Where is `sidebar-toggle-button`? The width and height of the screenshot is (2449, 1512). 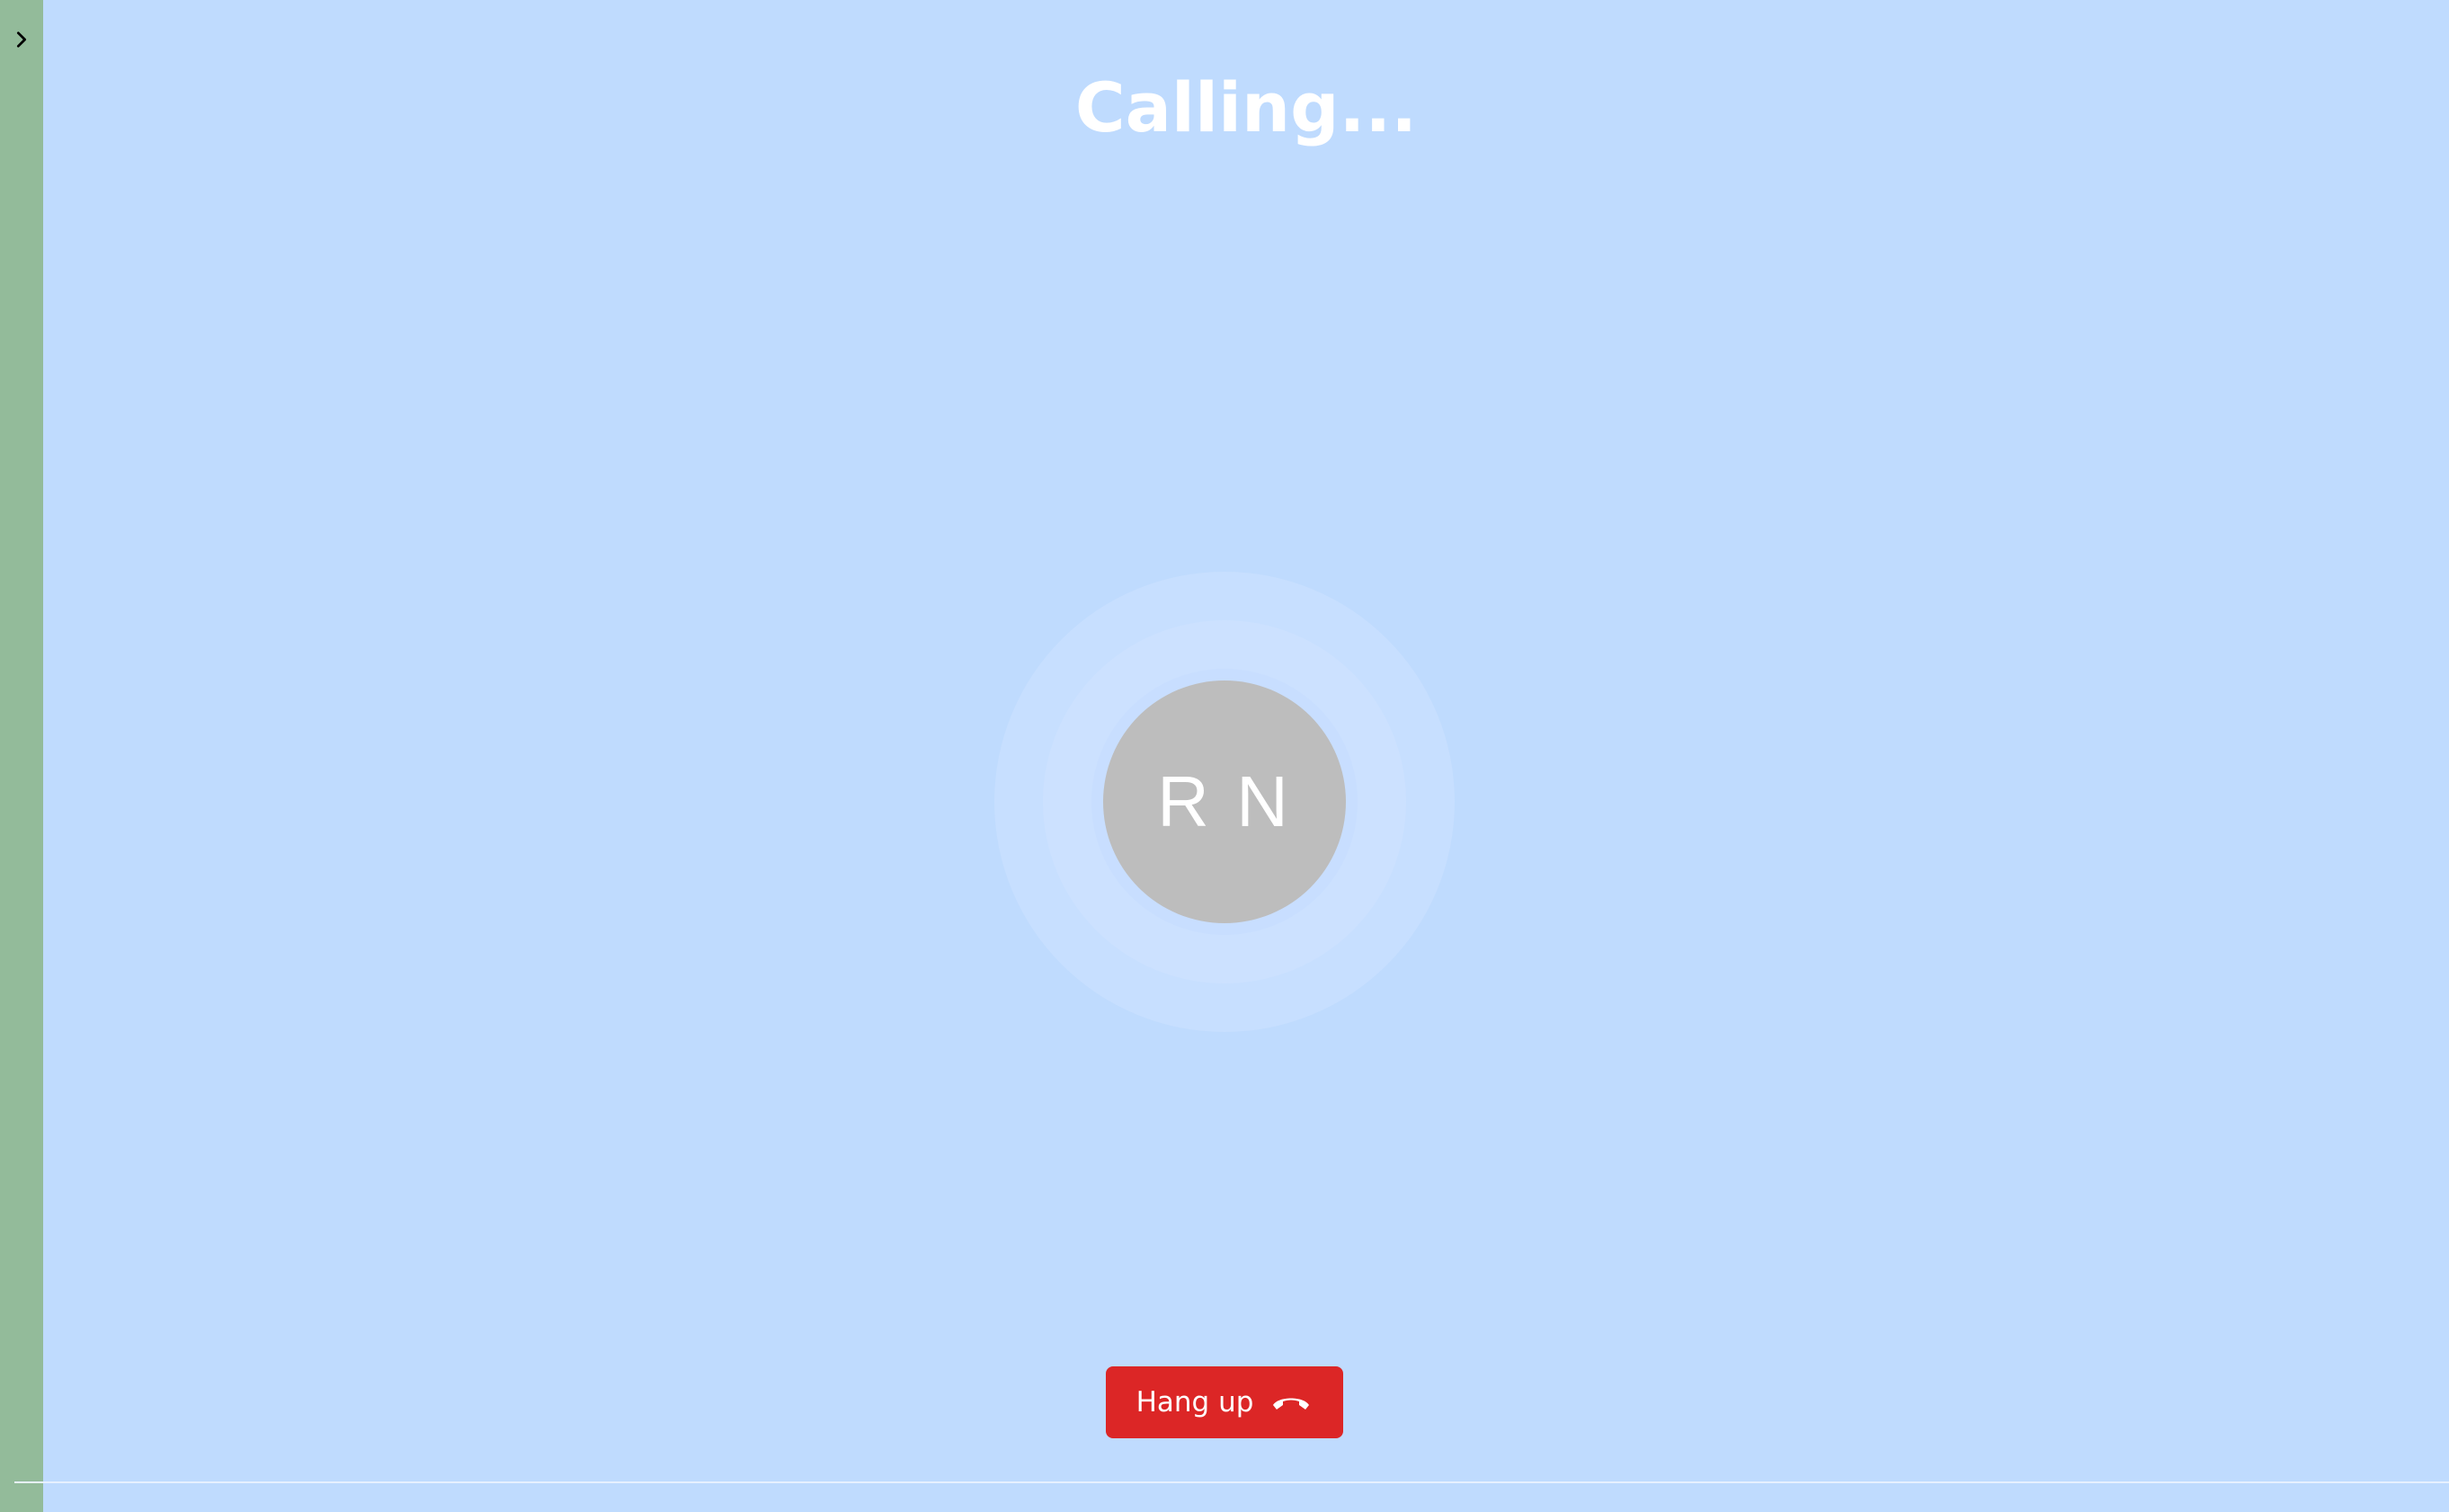 sidebar-toggle-button is located at coordinates (22, 39).